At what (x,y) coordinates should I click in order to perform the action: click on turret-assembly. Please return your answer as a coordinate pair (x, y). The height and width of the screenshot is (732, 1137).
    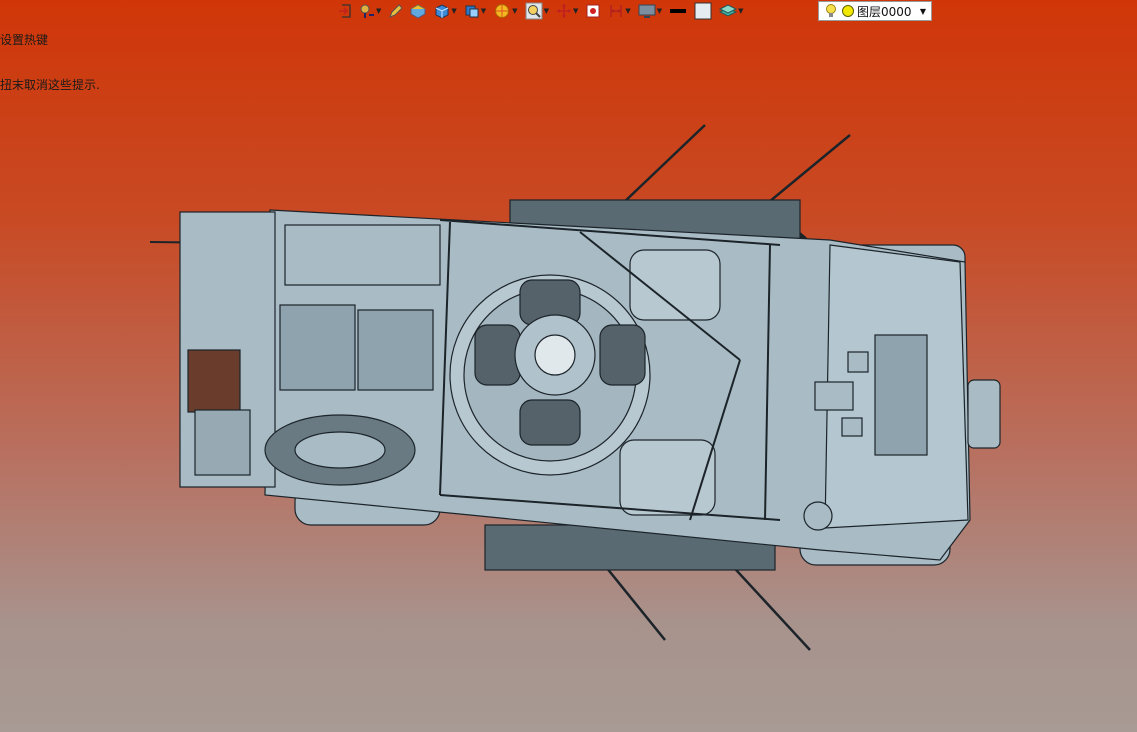
    Looking at the image, I should click on (550, 375).